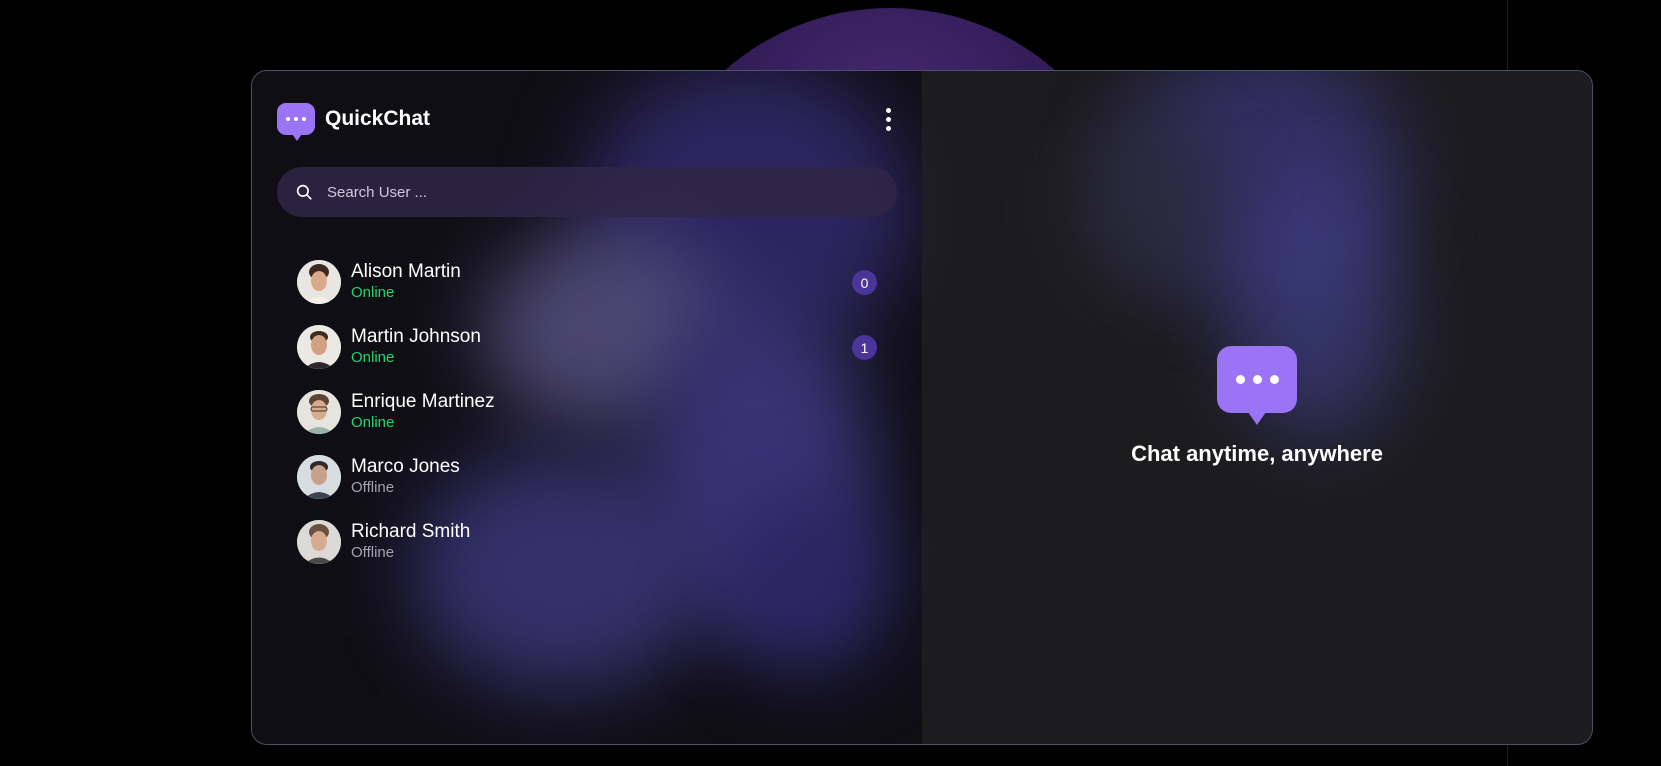  I want to click on empty-state-message: Chat anytime, anywhere, so click(1257, 453).